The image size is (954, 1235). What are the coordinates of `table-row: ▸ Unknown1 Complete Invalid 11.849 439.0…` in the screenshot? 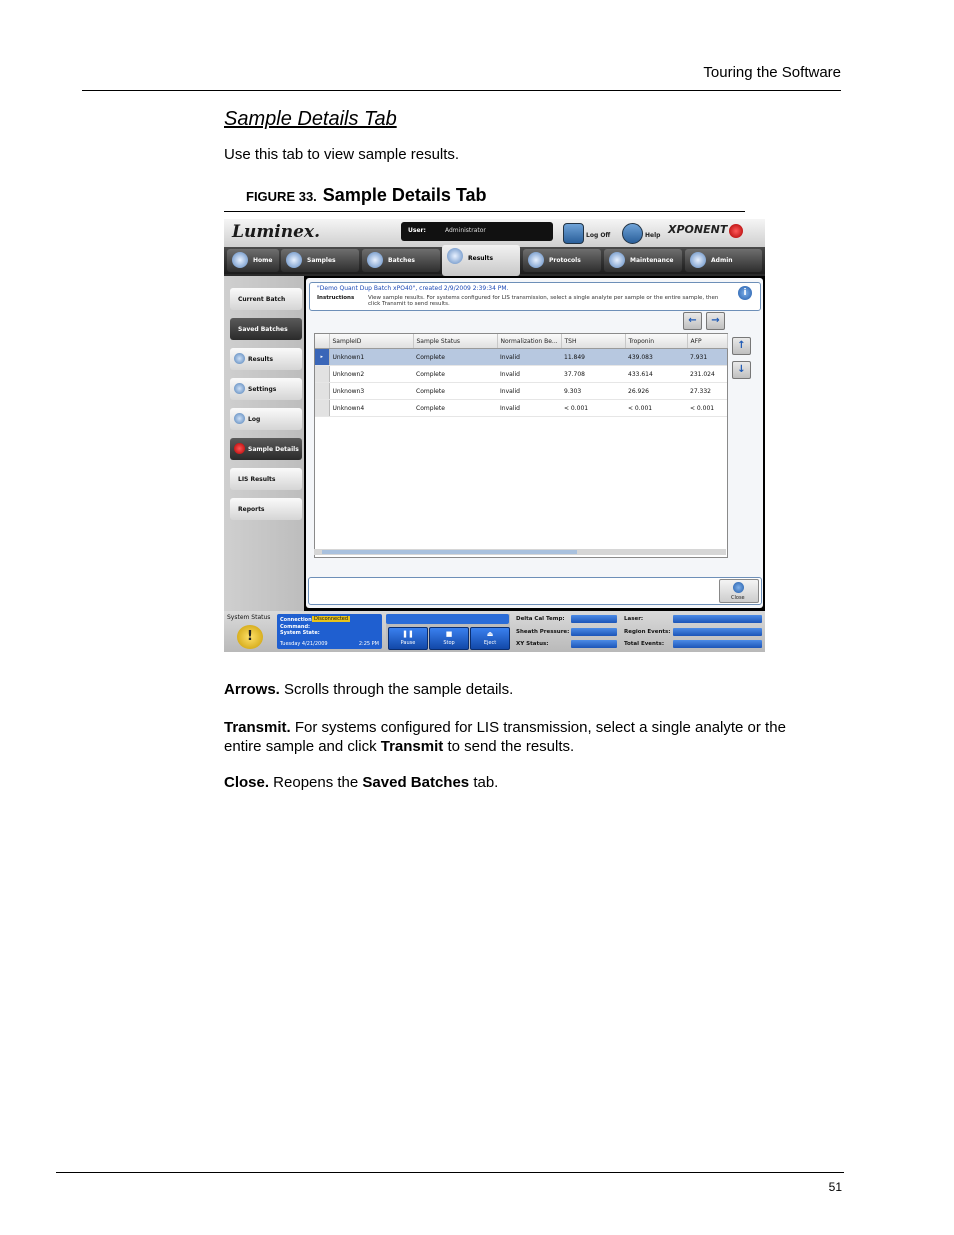 It's located at (521, 357).